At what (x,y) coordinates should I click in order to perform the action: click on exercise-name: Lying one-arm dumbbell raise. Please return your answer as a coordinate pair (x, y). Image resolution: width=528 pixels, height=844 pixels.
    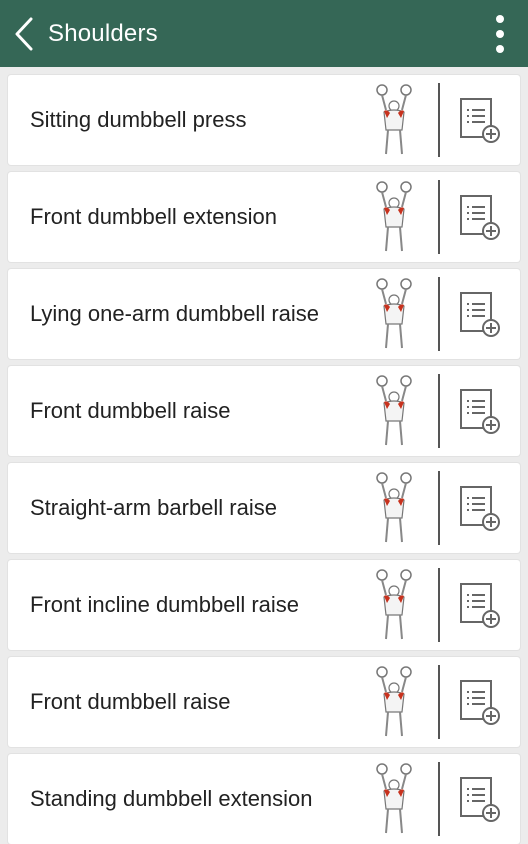
    Looking at the image, I should click on (174, 313).